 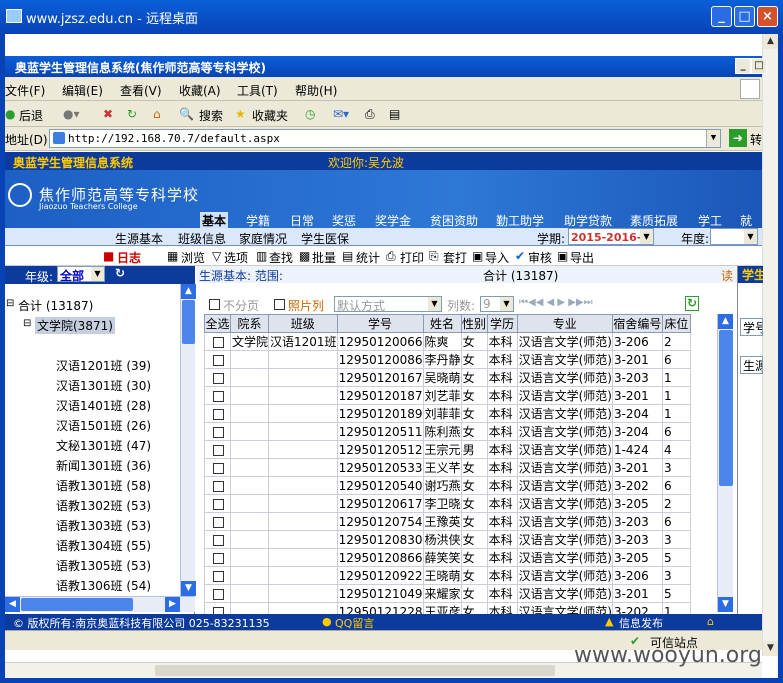 What do you see at coordinates (370, 114) in the screenshot?
I see `print-icon: ⎙` at bounding box center [370, 114].